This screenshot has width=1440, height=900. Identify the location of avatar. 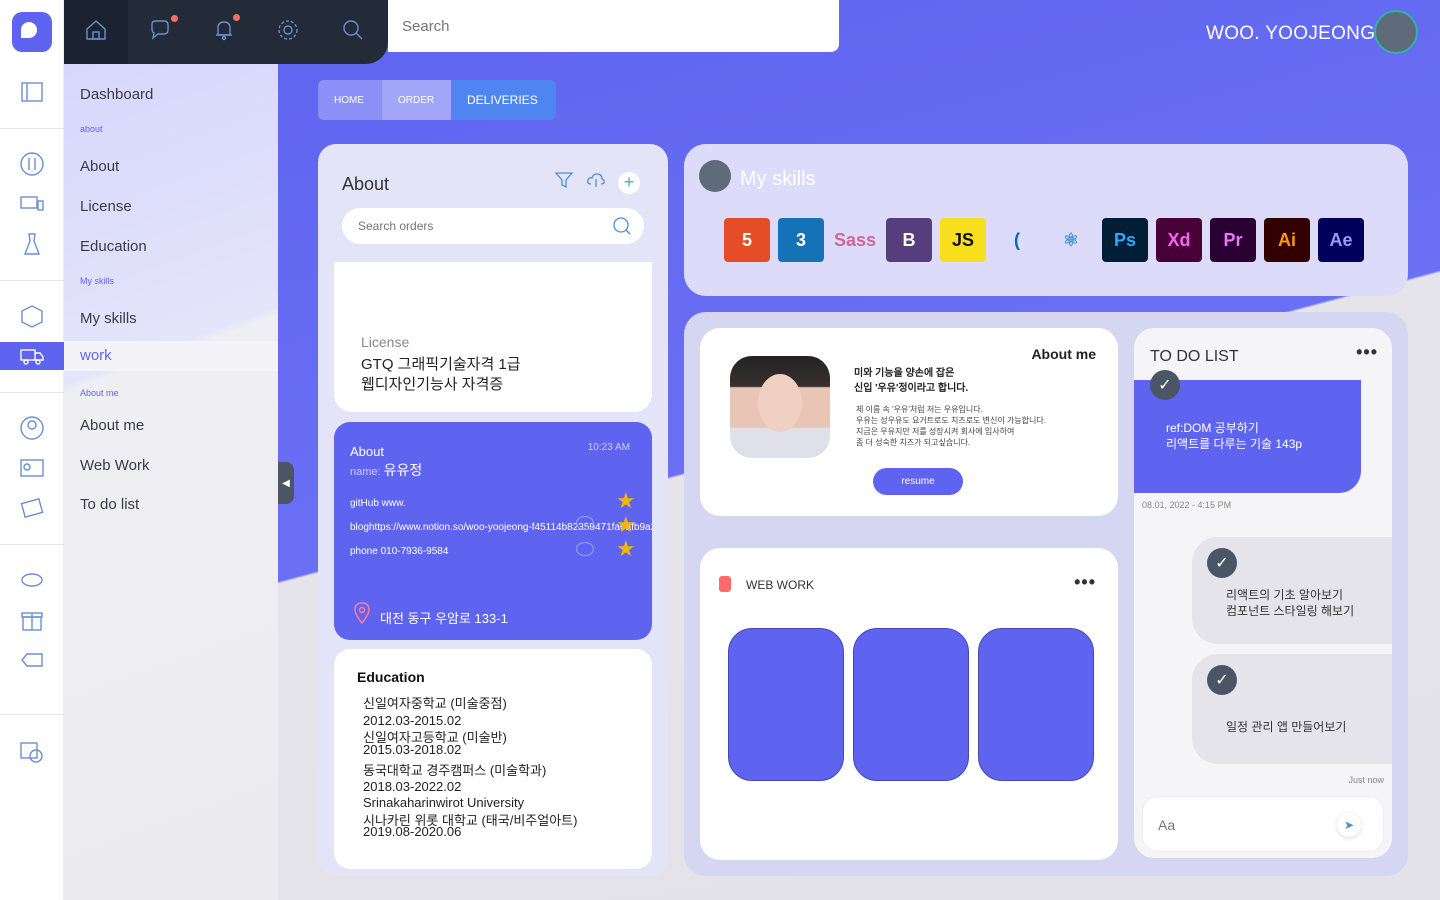
(1396, 32).